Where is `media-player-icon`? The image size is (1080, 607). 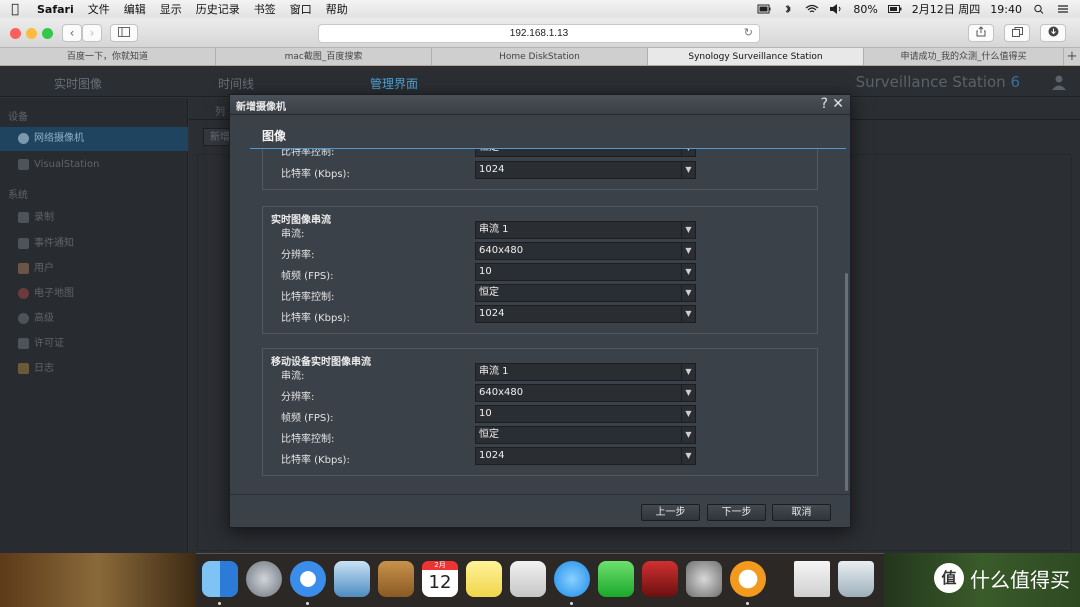
media-player-icon is located at coordinates (748, 579).